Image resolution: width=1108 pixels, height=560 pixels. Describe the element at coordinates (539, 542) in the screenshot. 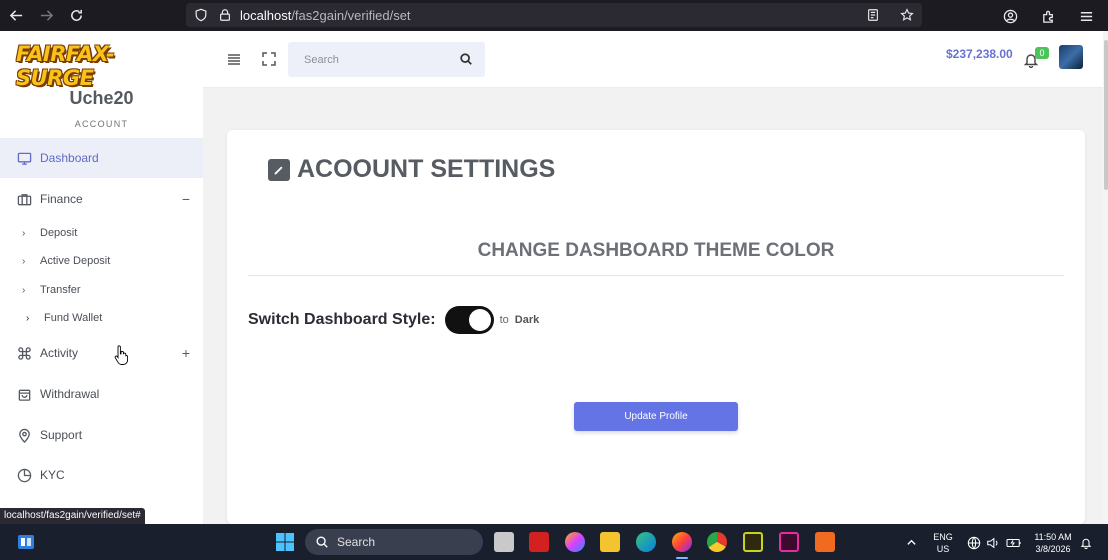

I see `pdf-reader-icon` at that location.